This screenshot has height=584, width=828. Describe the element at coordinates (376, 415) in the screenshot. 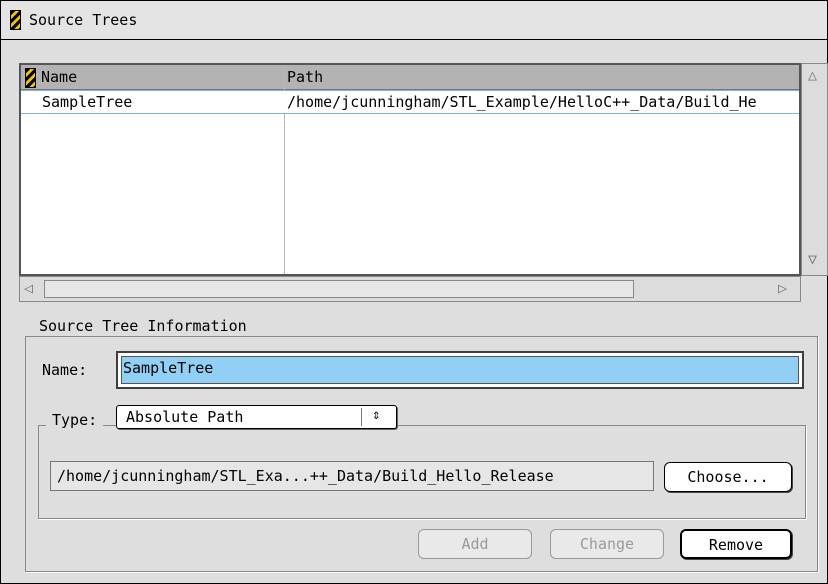

I see `updown-chevron-icon: ⇕` at that location.